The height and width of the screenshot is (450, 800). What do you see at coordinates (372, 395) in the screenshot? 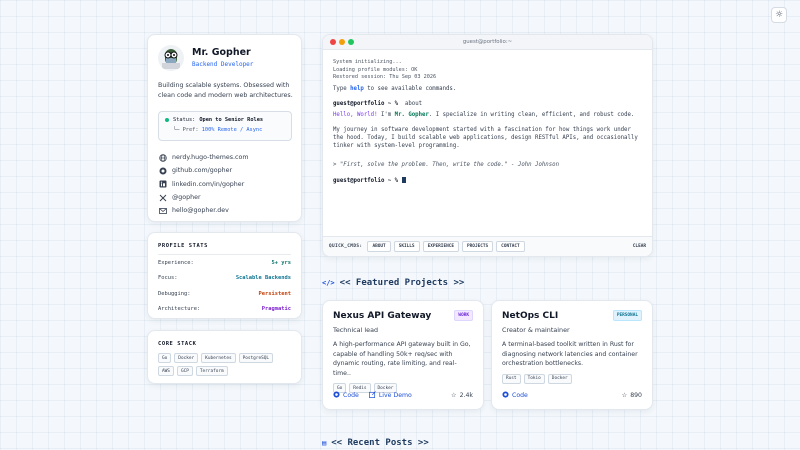
I see `external-link-icon` at bounding box center [372, 395].